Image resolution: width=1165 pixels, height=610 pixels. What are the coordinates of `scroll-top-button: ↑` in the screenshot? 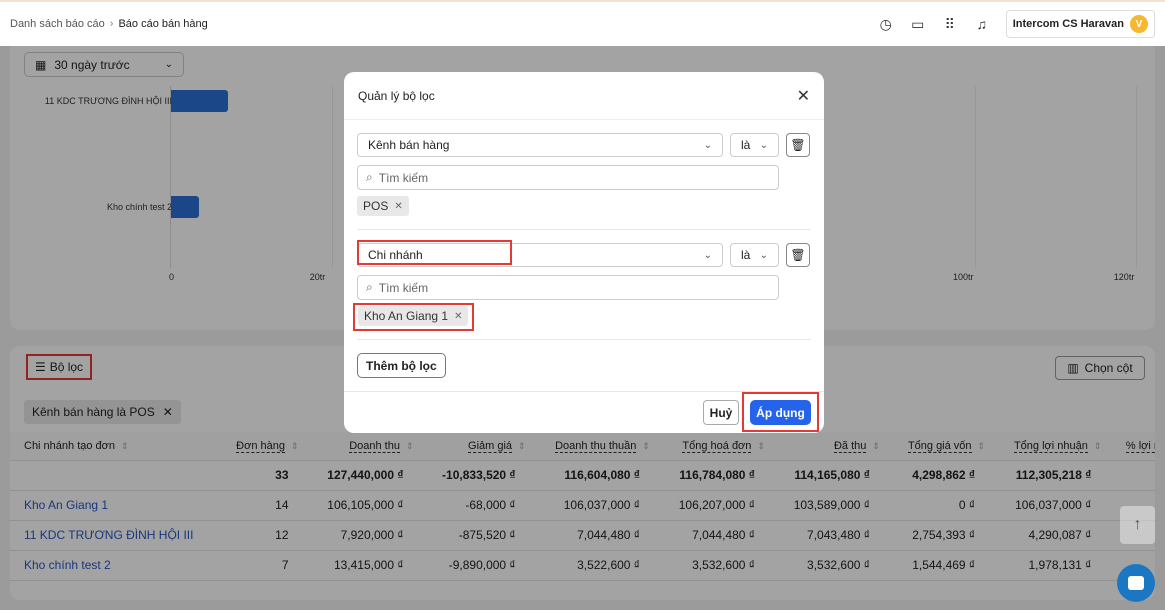 It's located at (1137, 525).